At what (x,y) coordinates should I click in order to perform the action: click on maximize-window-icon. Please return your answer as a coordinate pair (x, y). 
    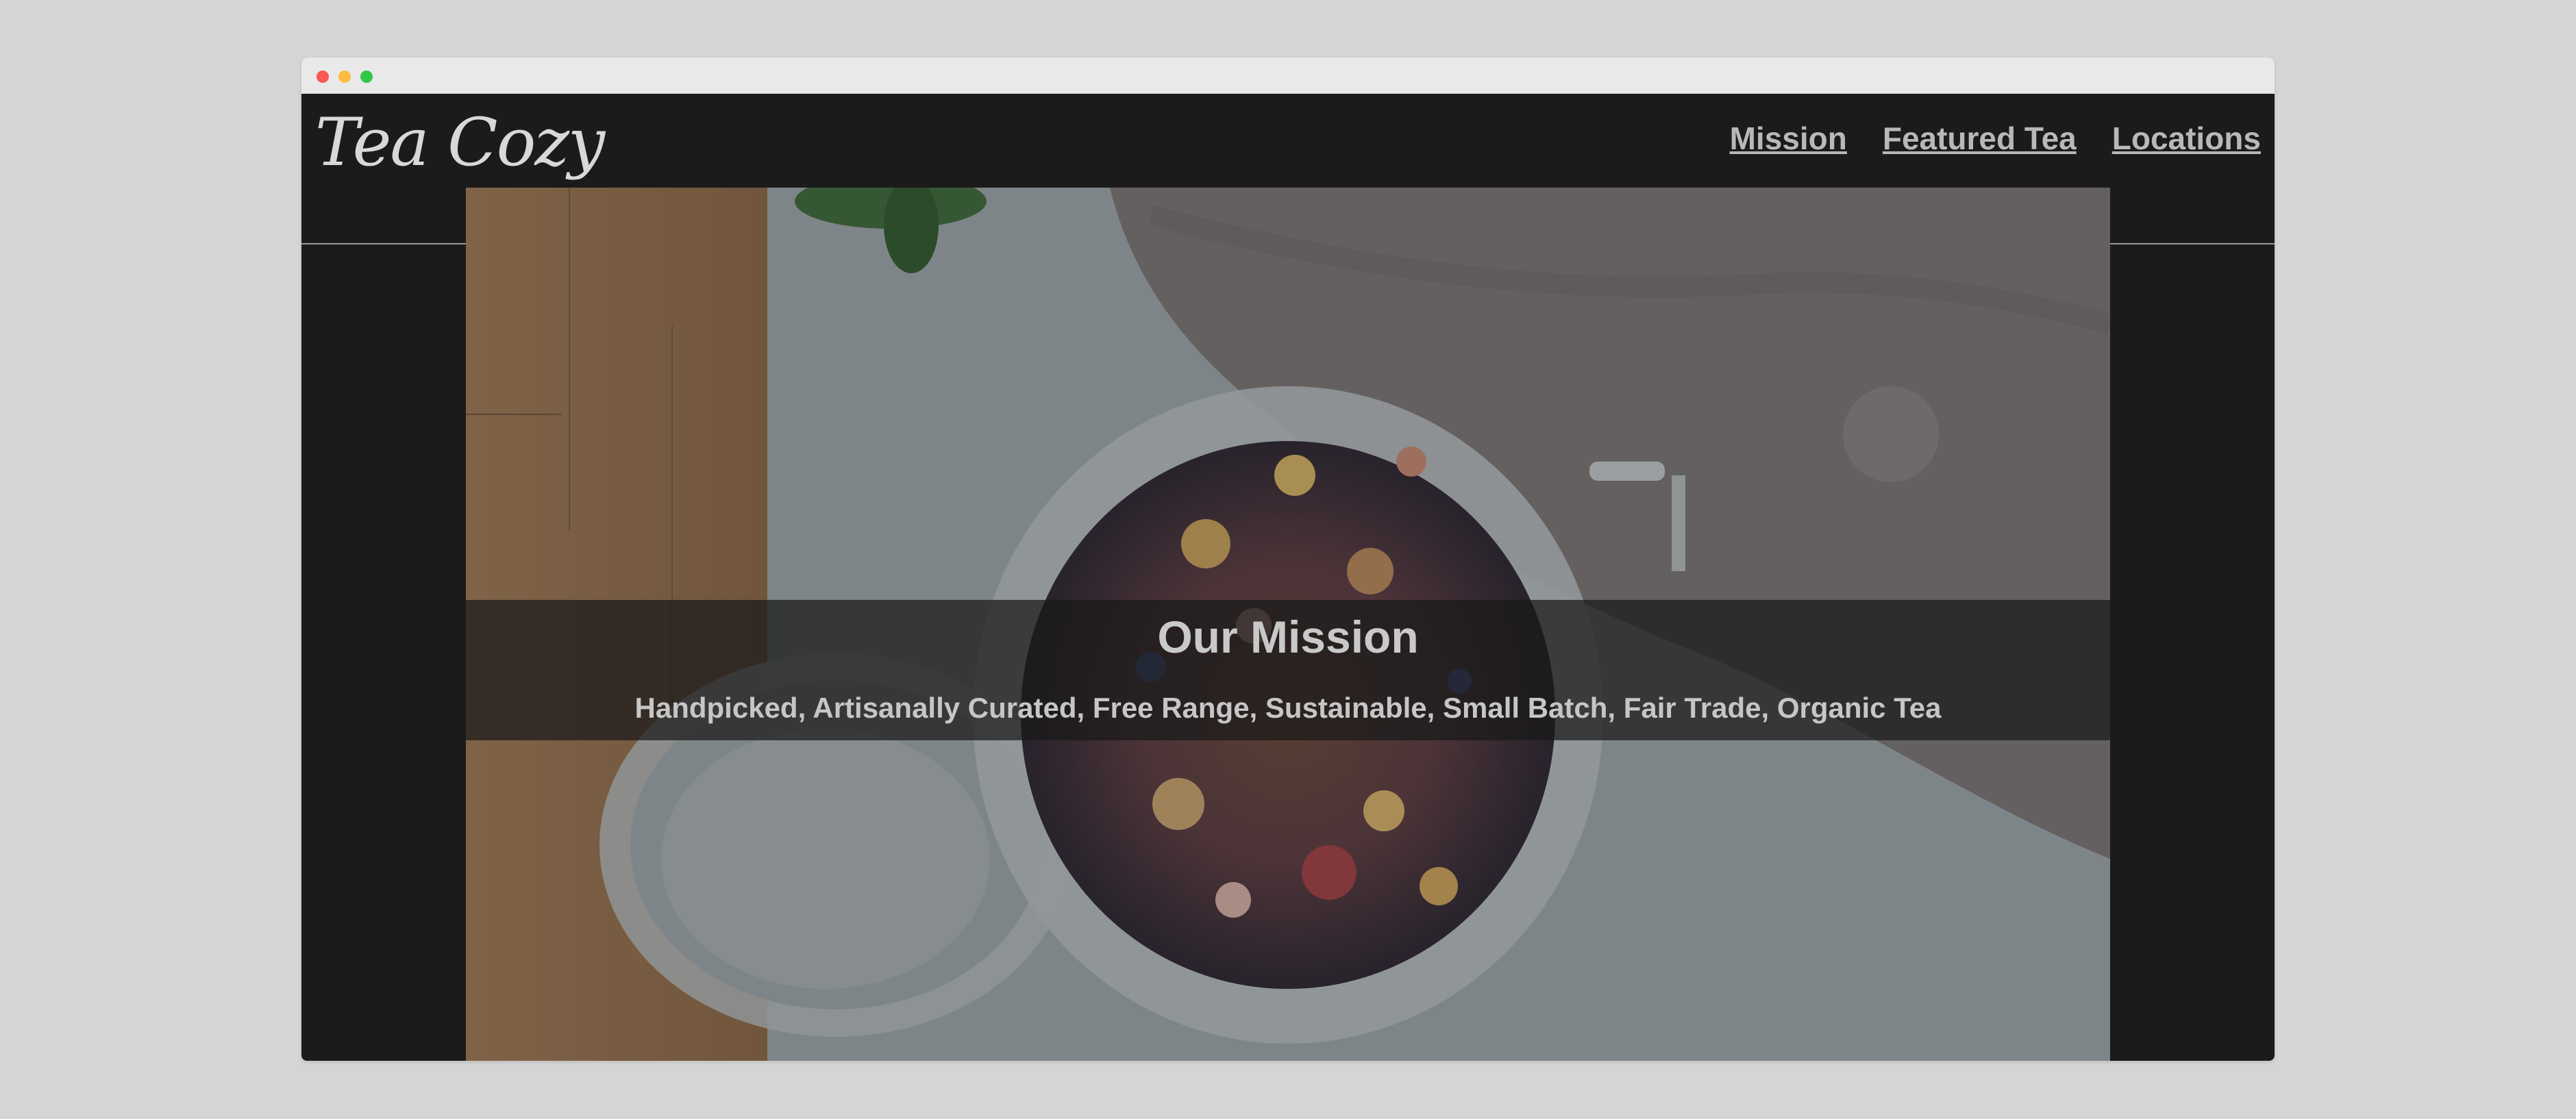
    Looking at the image, I should click on (366, 77).